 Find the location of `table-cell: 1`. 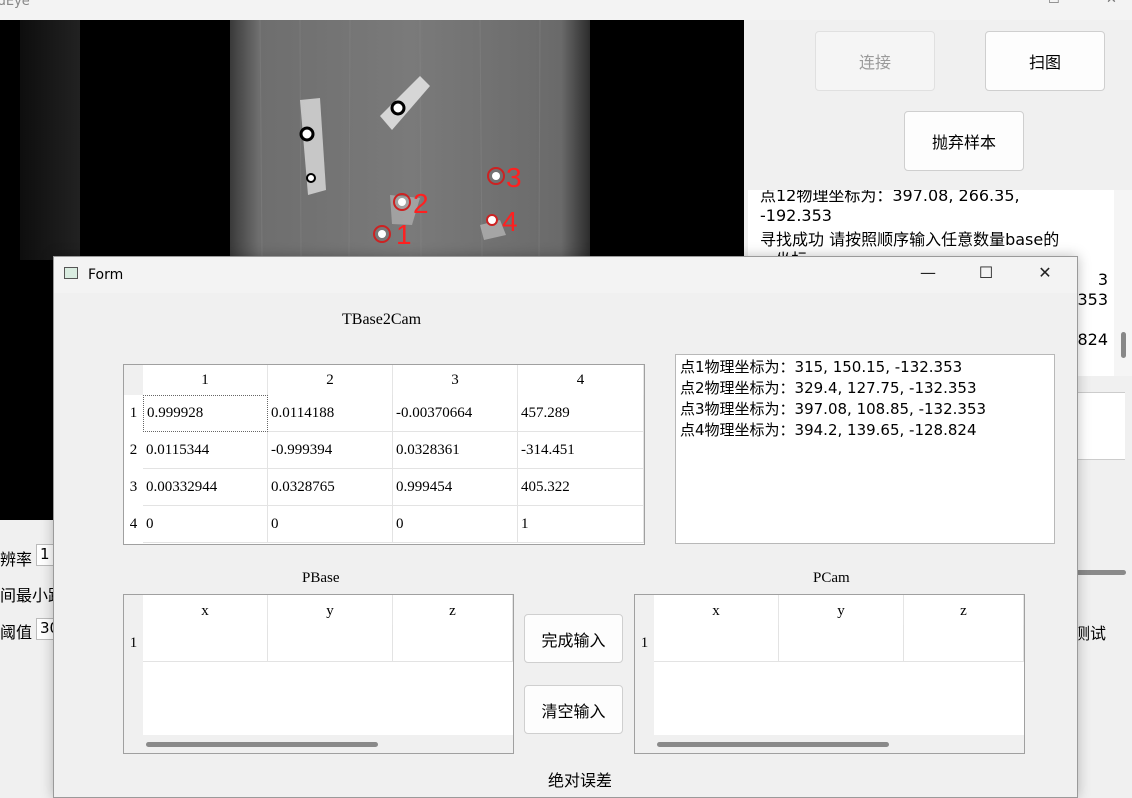

table-cell: 1 is located at coordinates (581, 524).